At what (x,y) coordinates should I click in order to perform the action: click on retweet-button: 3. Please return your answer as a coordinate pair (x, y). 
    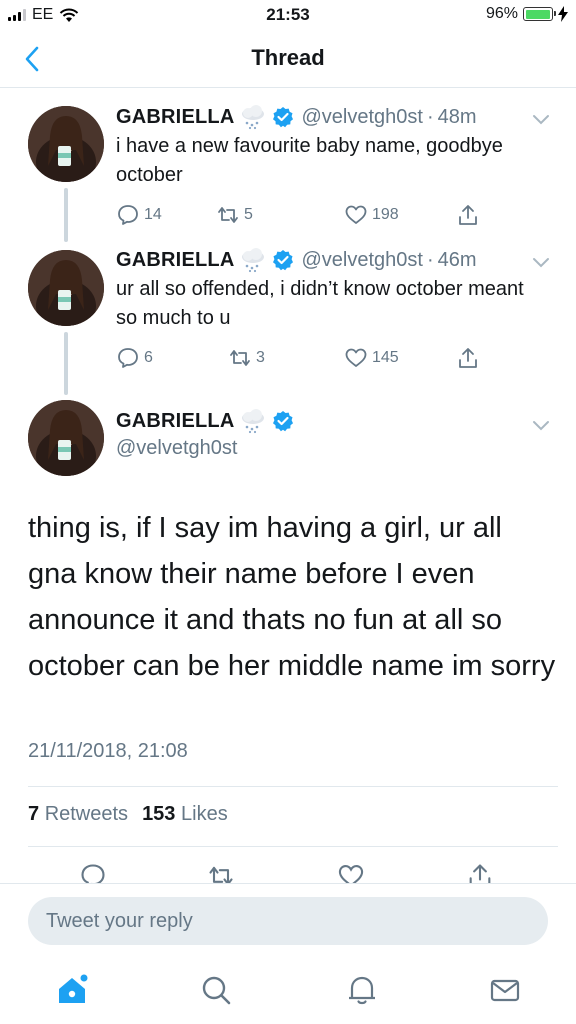
    Looking at the image, I should click on (246, 358).